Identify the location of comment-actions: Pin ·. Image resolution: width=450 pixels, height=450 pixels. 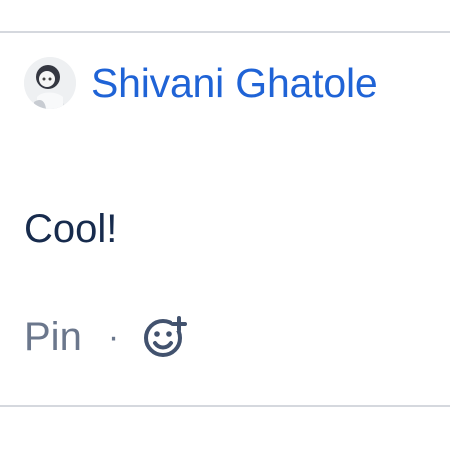
(106, 337).